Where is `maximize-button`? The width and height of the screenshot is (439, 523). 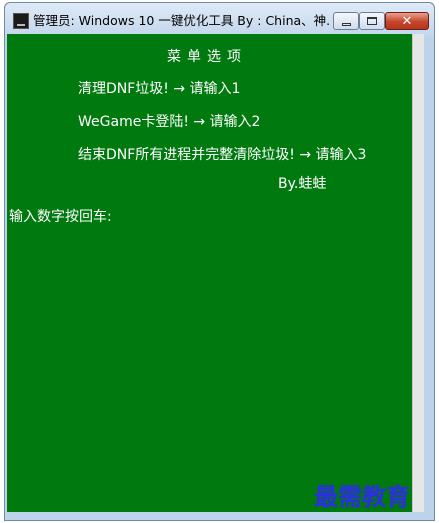 maximize-button is located at coordinates (372, 21).